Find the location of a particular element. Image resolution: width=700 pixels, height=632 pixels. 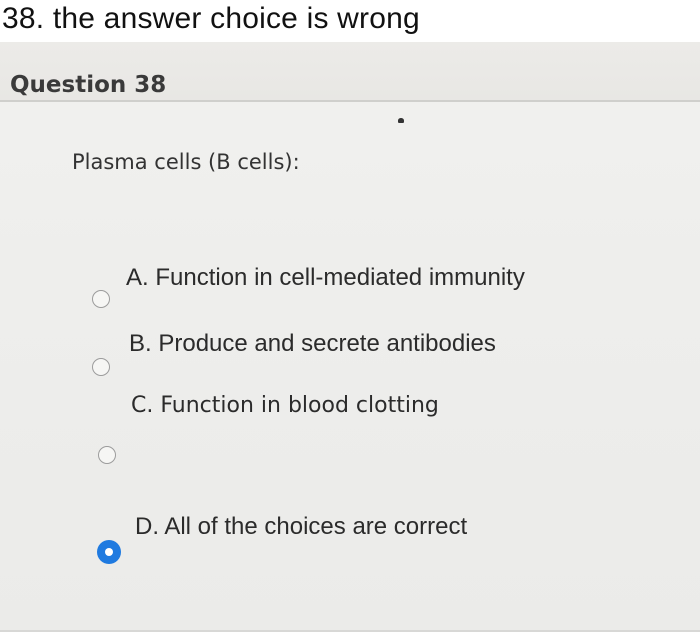

header-divider is located at coordinates (350, 101).